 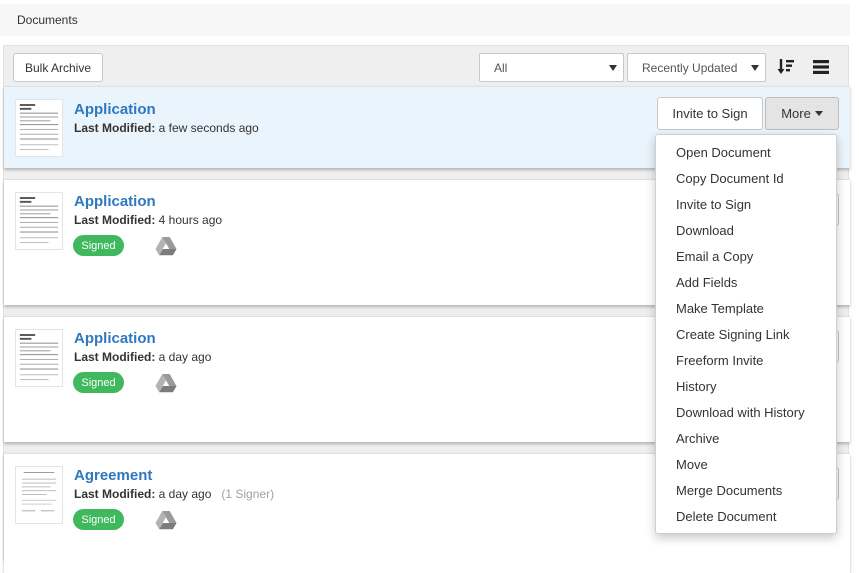 I want to click on more-button: More, so click(x=802, y=113).